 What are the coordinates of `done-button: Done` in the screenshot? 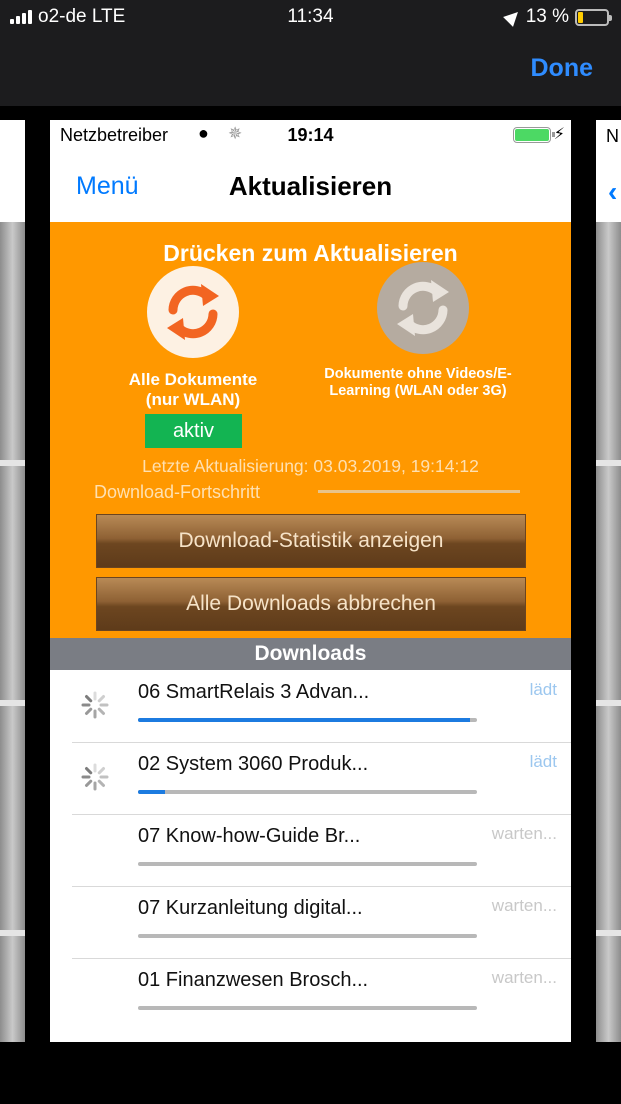 It's located at (562, 68).